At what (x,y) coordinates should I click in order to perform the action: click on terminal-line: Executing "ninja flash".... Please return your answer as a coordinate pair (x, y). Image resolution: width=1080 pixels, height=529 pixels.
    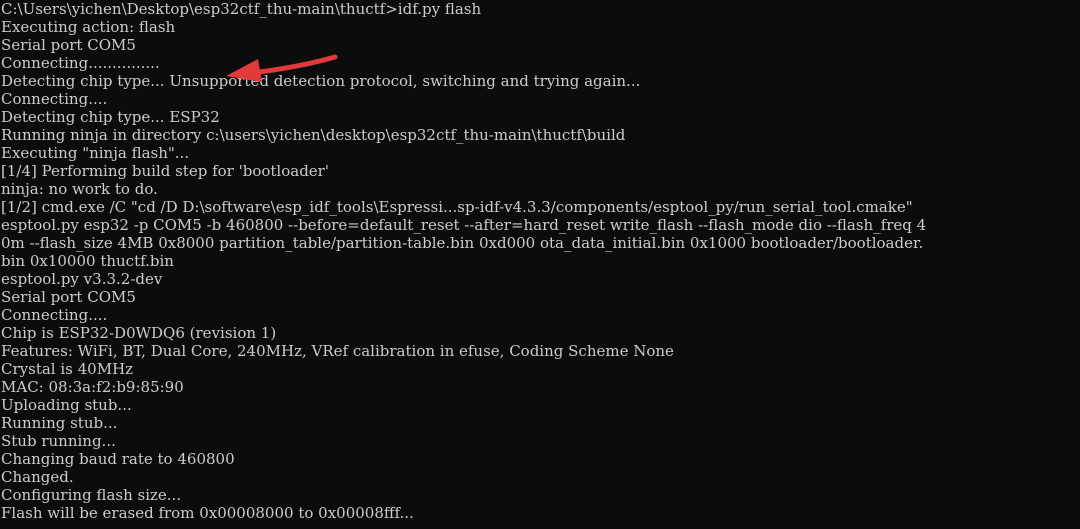
    Looking at the image, I should click on (95, 153).